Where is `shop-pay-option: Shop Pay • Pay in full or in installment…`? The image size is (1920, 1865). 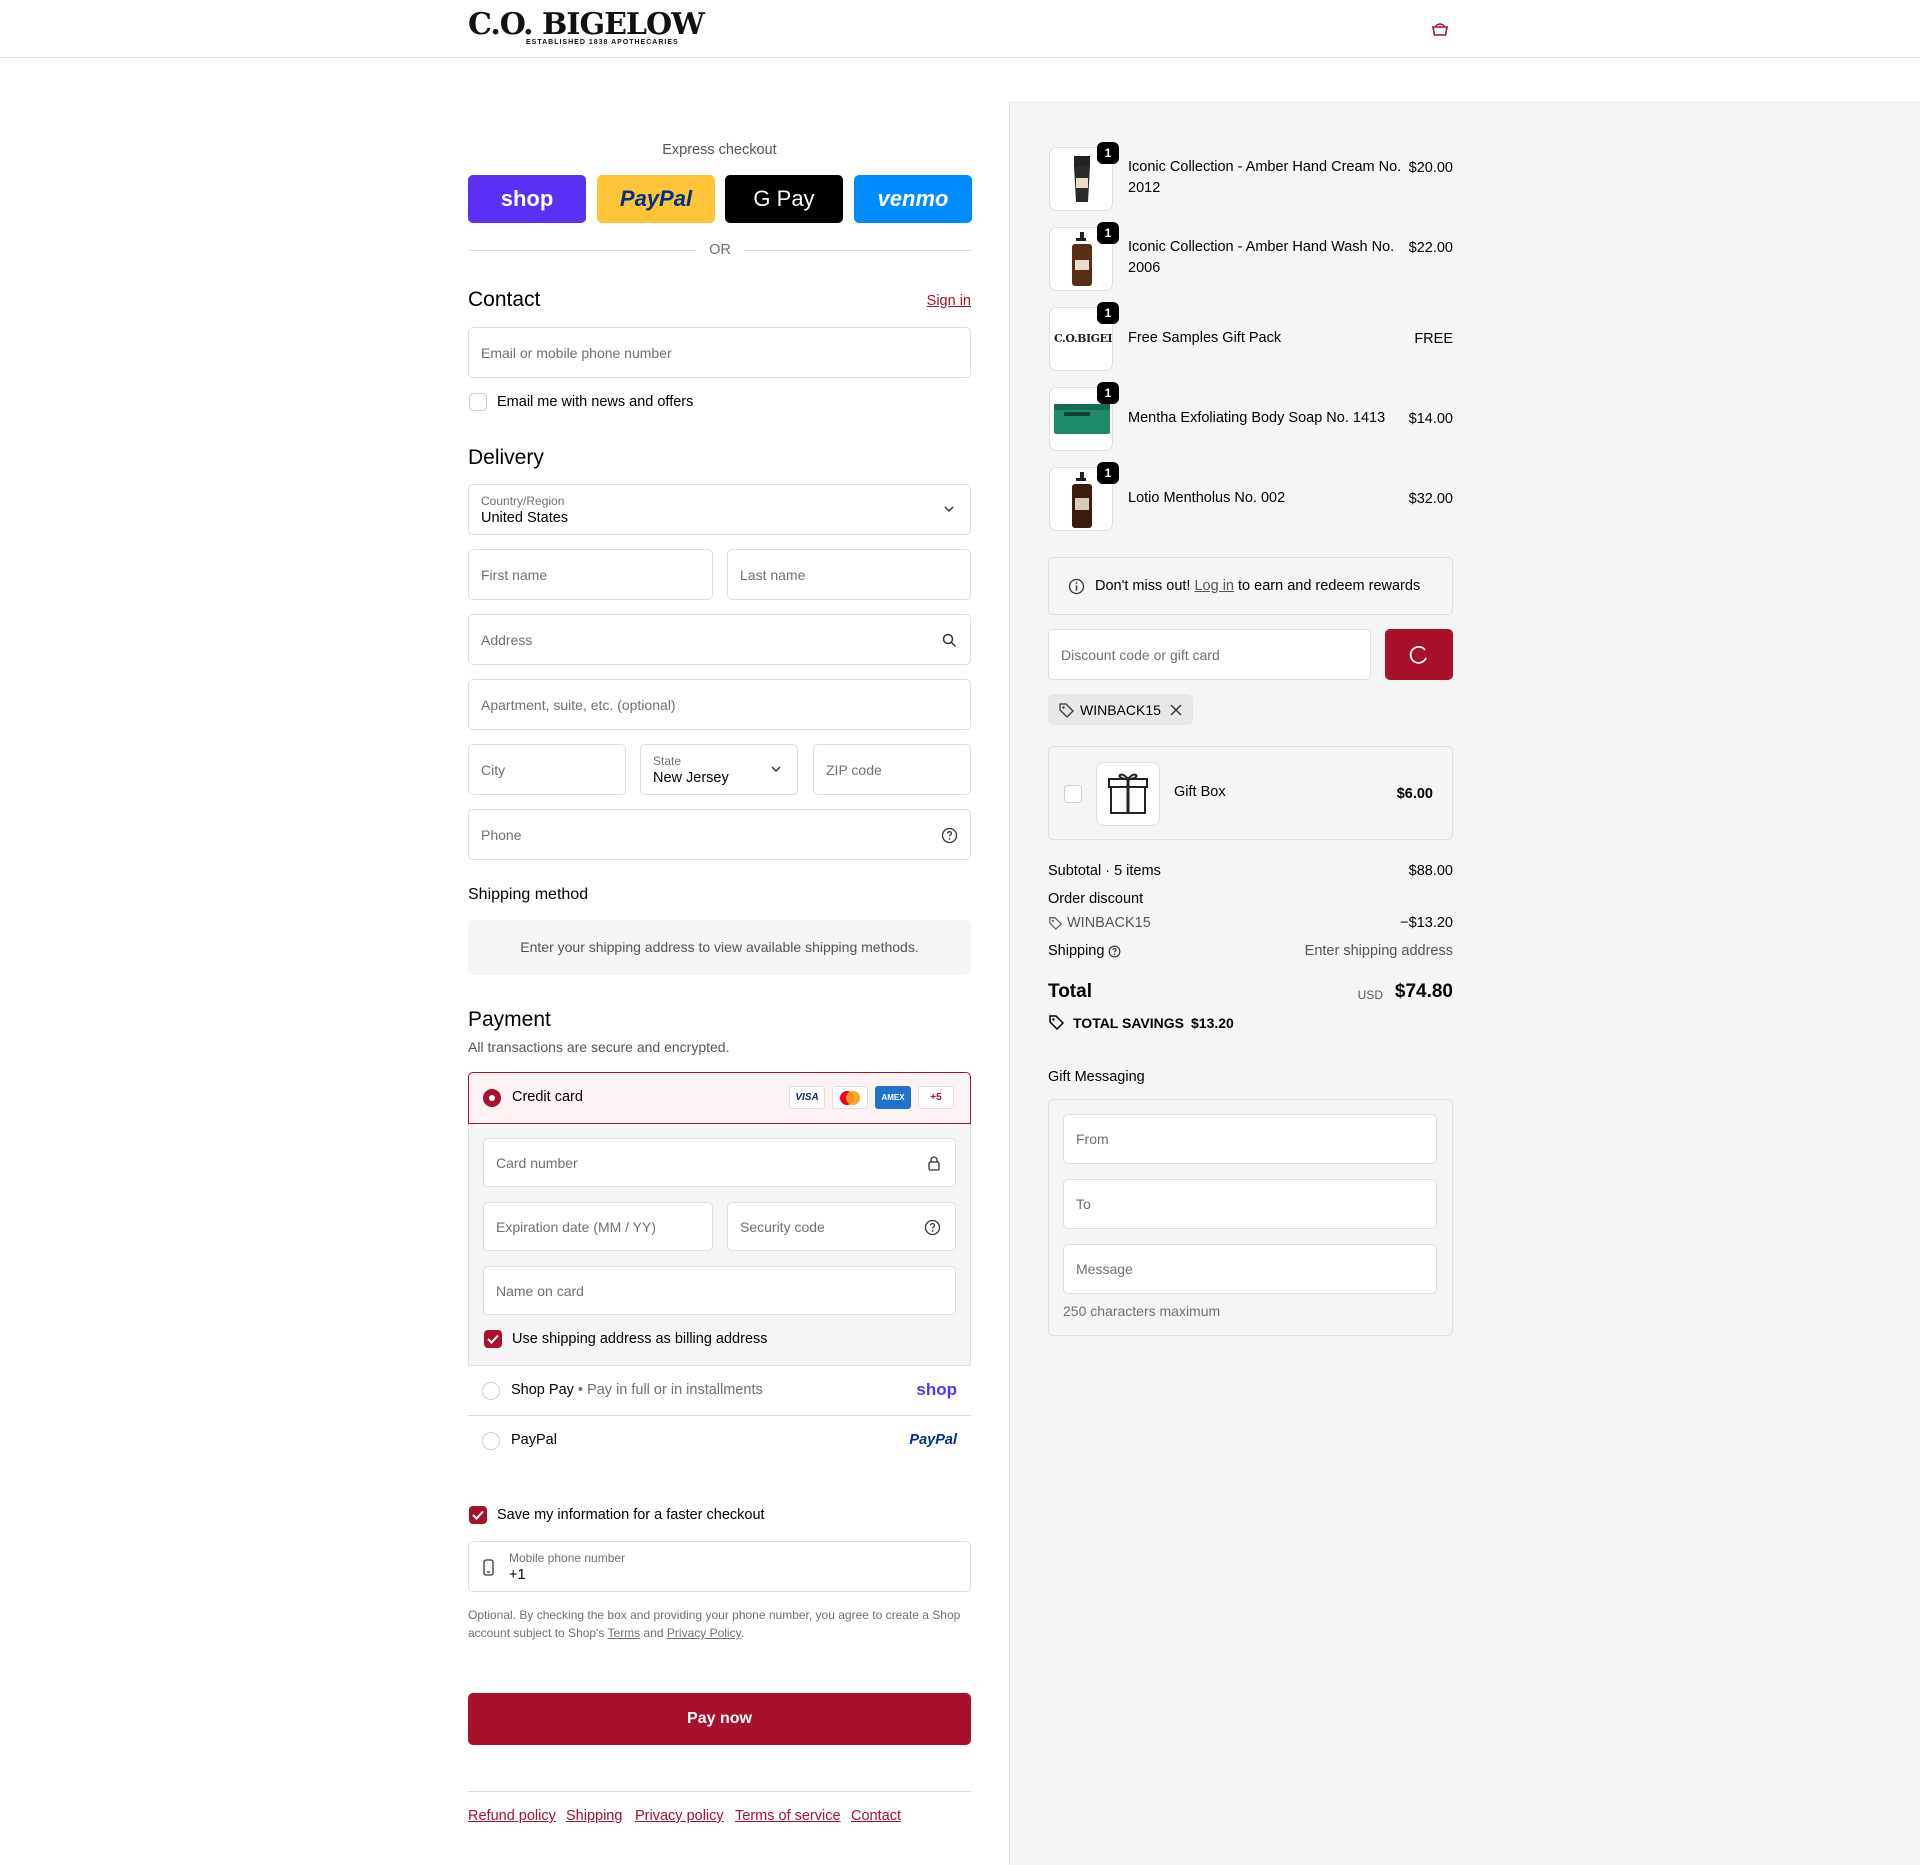
shop-pay-option: Shop Pay • Pay in full or in installment… is located at coordinates (719, 1390).